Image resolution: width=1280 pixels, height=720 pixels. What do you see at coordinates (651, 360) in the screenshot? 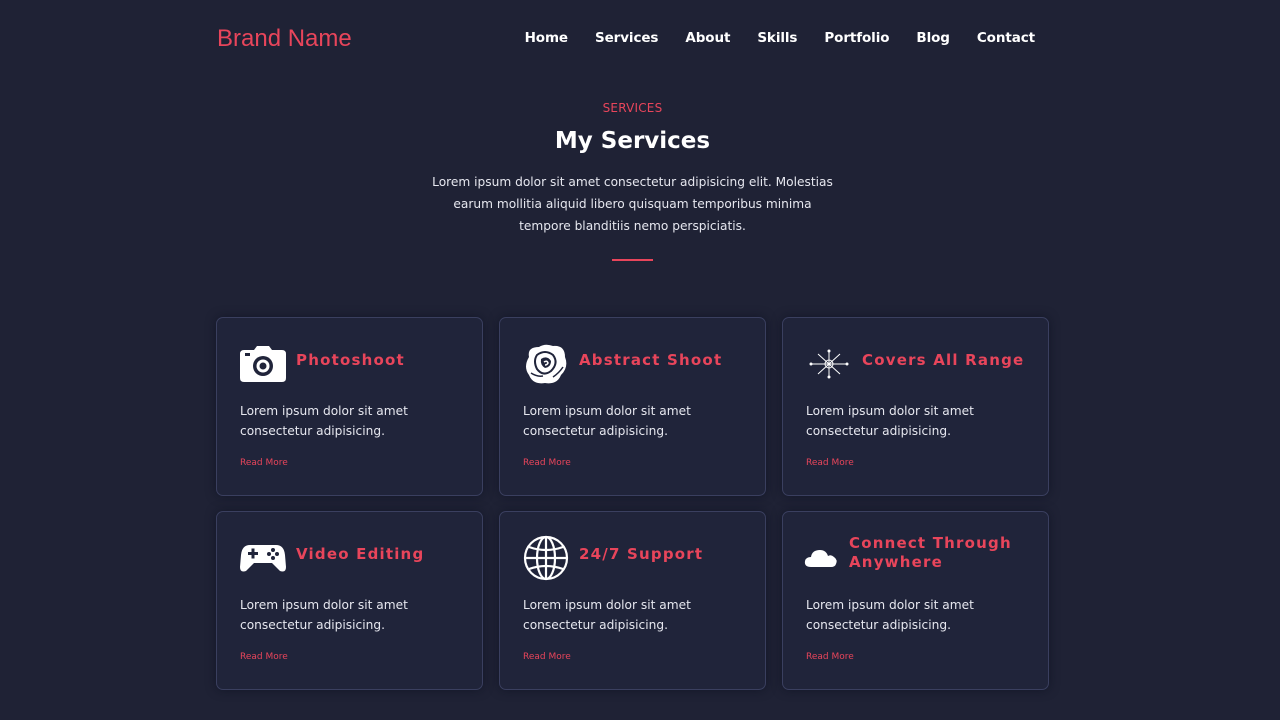
I see `card-title: Abstract Shoot` at bounding box center [651, 360].